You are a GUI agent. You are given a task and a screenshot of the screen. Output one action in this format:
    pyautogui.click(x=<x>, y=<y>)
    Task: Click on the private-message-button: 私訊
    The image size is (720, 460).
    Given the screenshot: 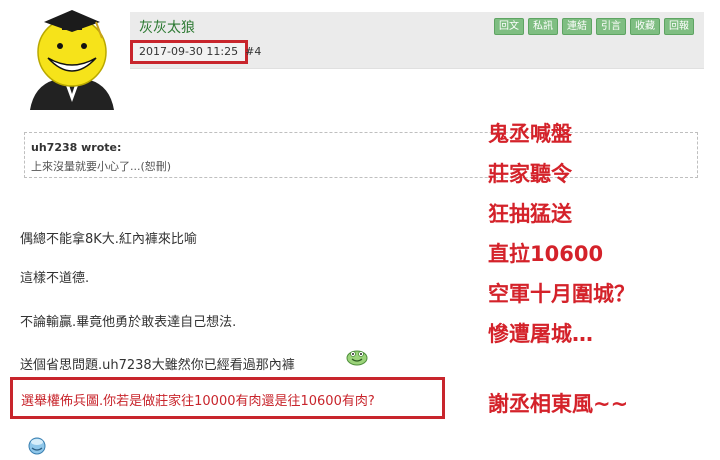 What is the action you would take?
    pyautogui.click(x=543, y=26)
    